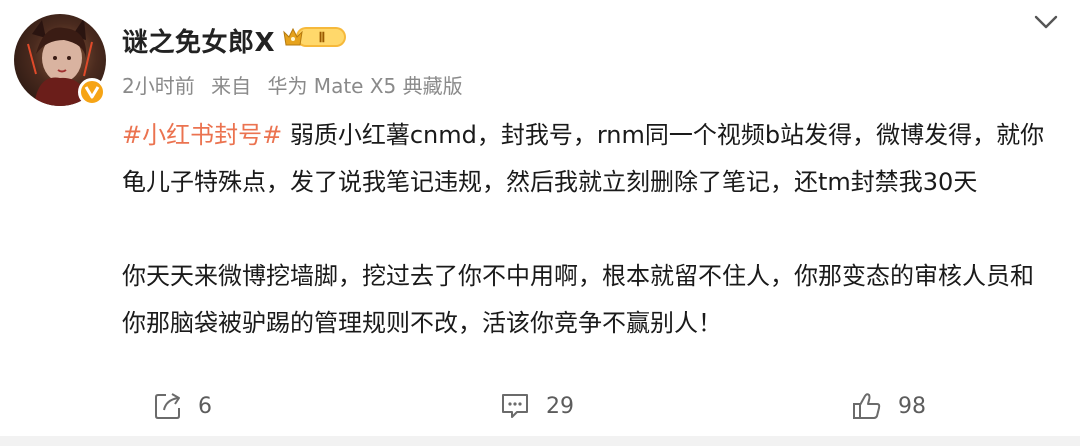 The width and height of the screenshot is (1080, 446). Describe the element at coordinates (364, 86) in the screenshot. I see `source-device: 华为 Mate X5 典藏版` at that location.